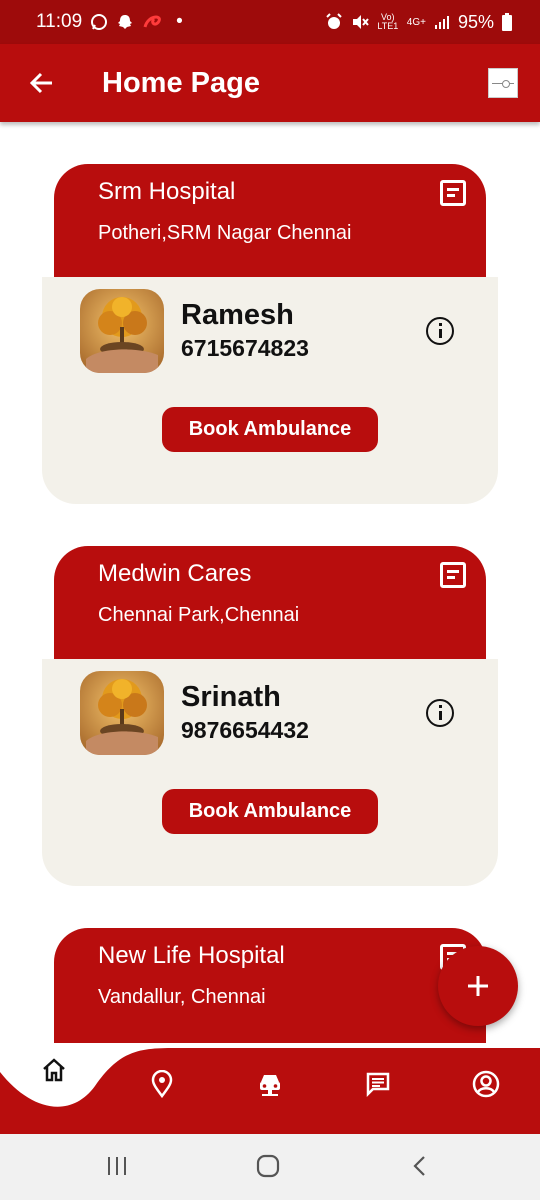 This screenshot has width=540, height=1200. I want to click on driver-phone: 9876654432, so click(245, 730).